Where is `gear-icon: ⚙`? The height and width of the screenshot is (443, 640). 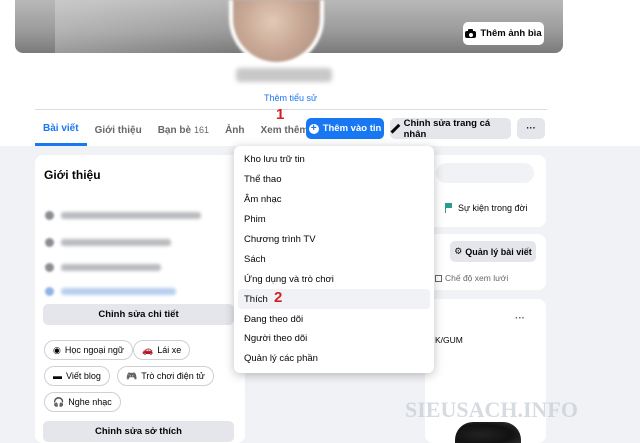 gear-icon: ⚙ is located at coordinates (458, 251).